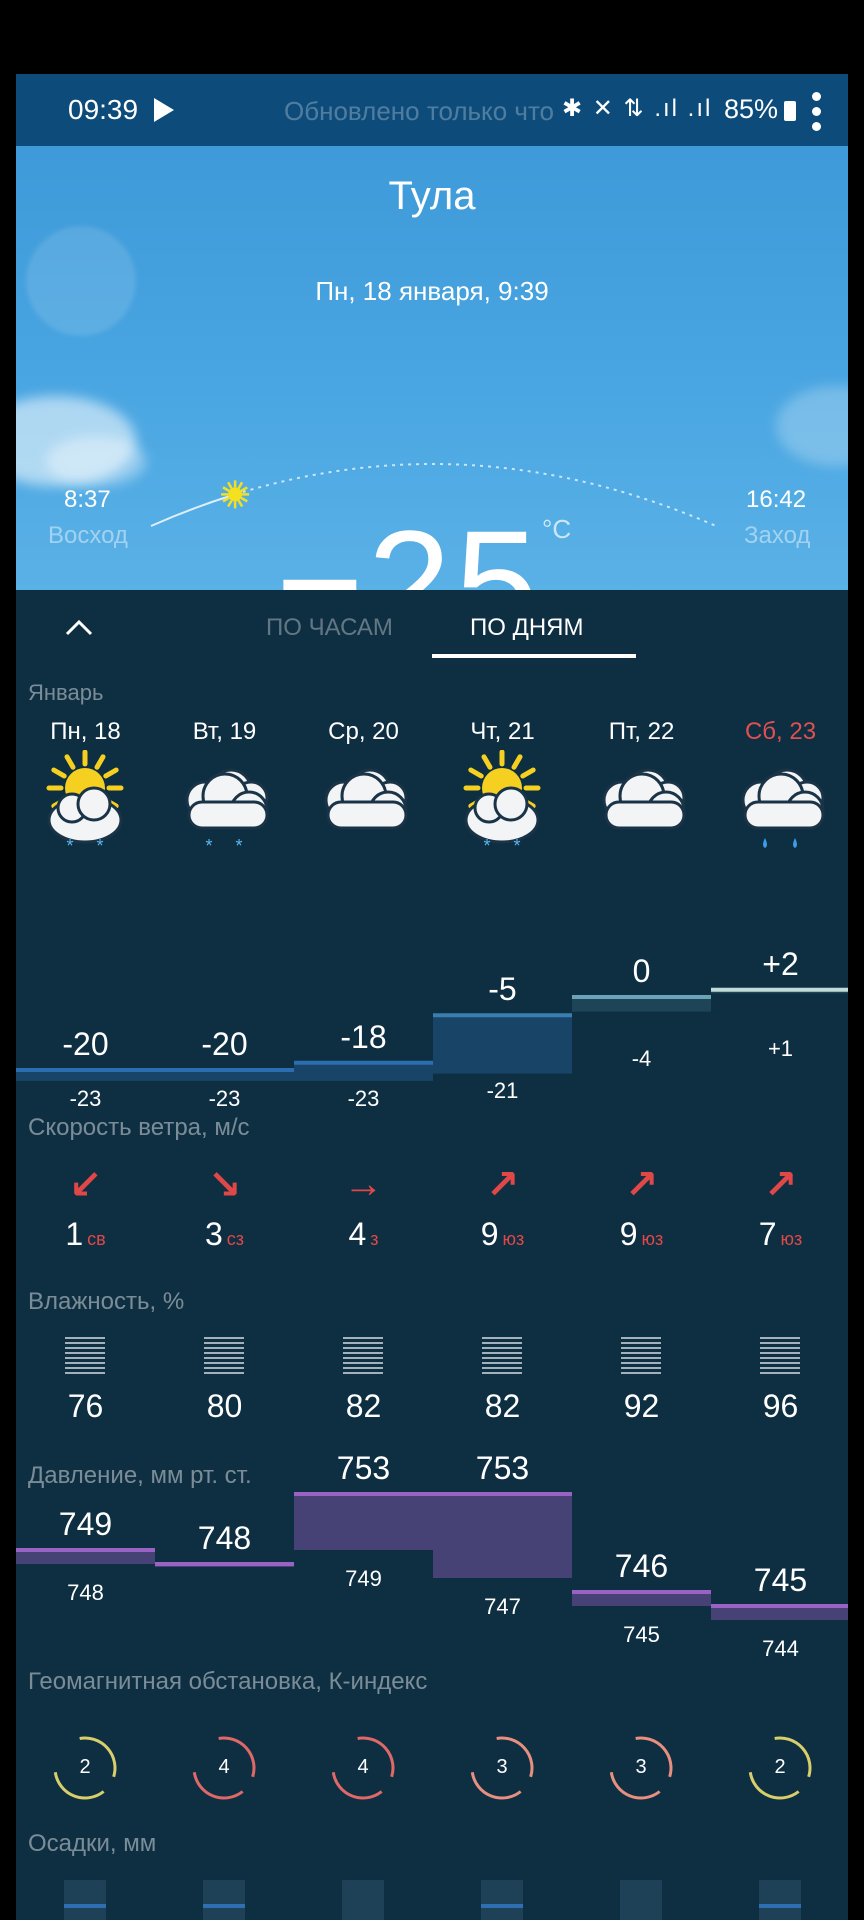  I want to click on signal-icons: ✱ ✕ ⇅ .ıl .ıl, so click(637, 108).